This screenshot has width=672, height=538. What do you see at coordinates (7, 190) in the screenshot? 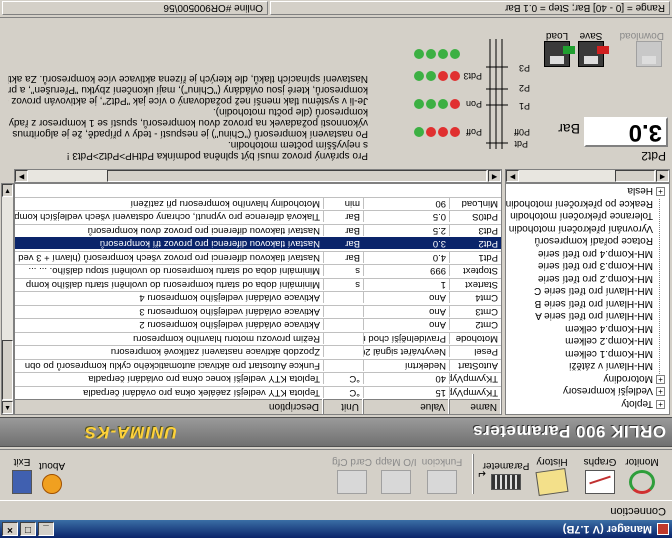
I see `scroll-down-button: ▼` at bounding box center [7, 190].